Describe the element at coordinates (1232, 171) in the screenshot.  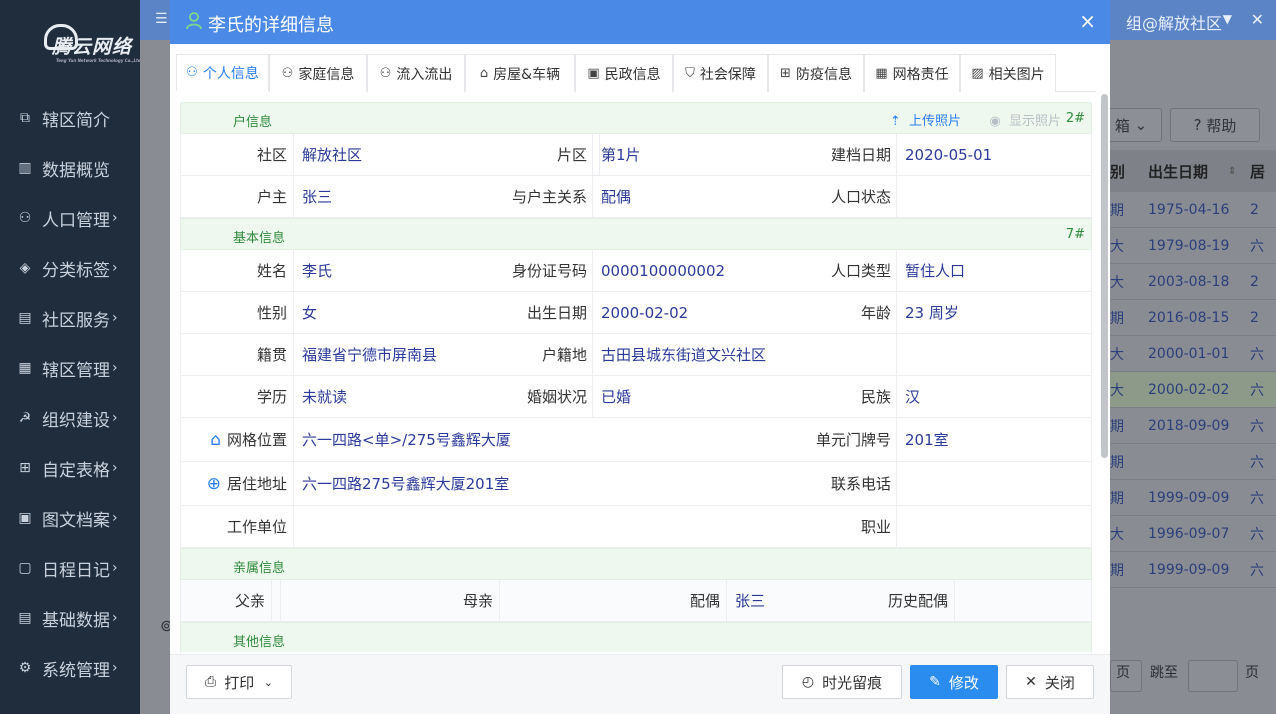
I see `sort-icon: ⇕` at that location.